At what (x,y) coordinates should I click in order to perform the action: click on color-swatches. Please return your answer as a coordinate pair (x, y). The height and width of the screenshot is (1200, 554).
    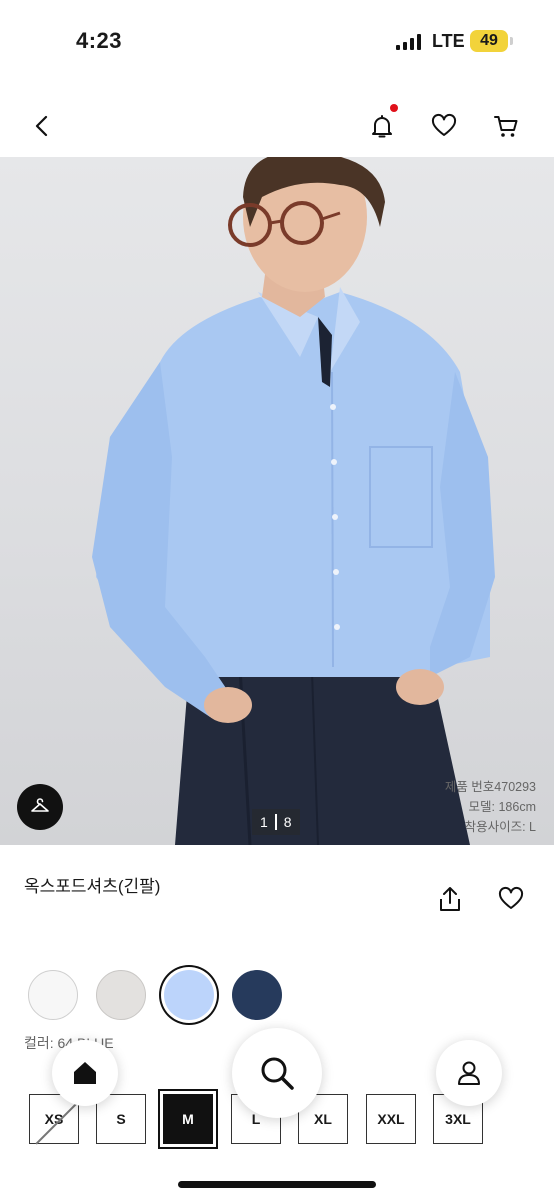
    Looking at the image, I should click on (158, 996).